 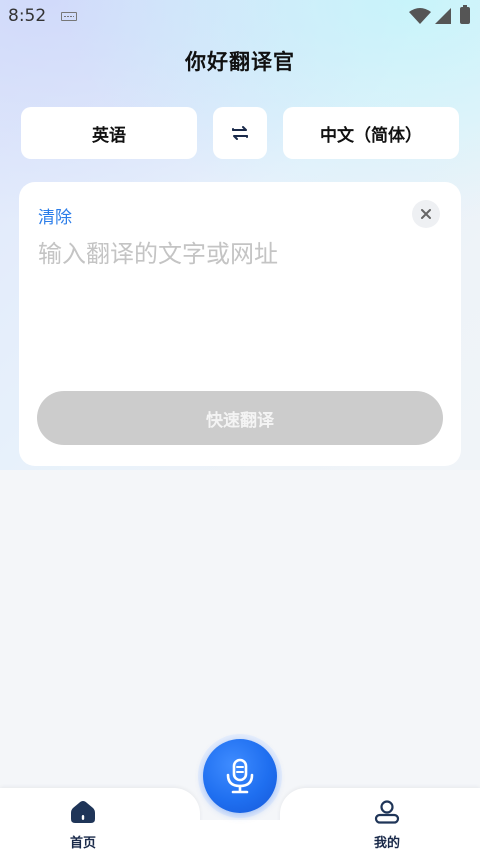 What do you see at coordinates (109, 135) in the screenshot?
I see `source-language-label: 英语` at bounding box center [109, 135].